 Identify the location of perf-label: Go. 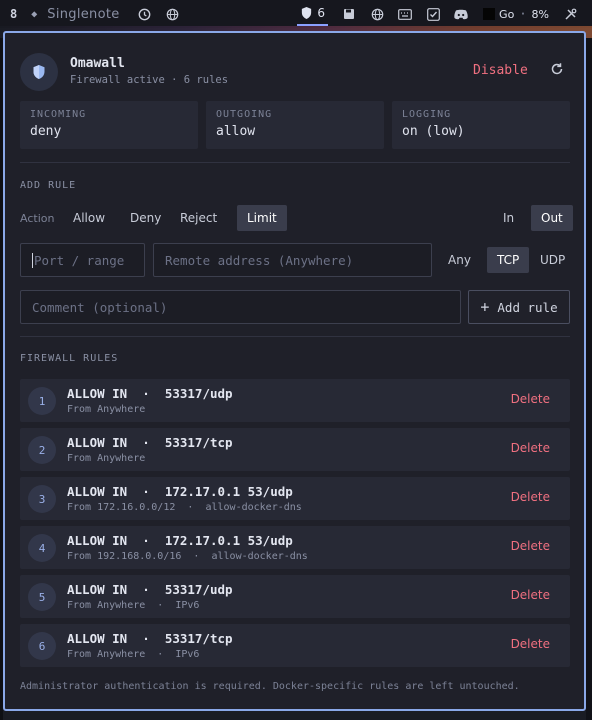
(507, 14).